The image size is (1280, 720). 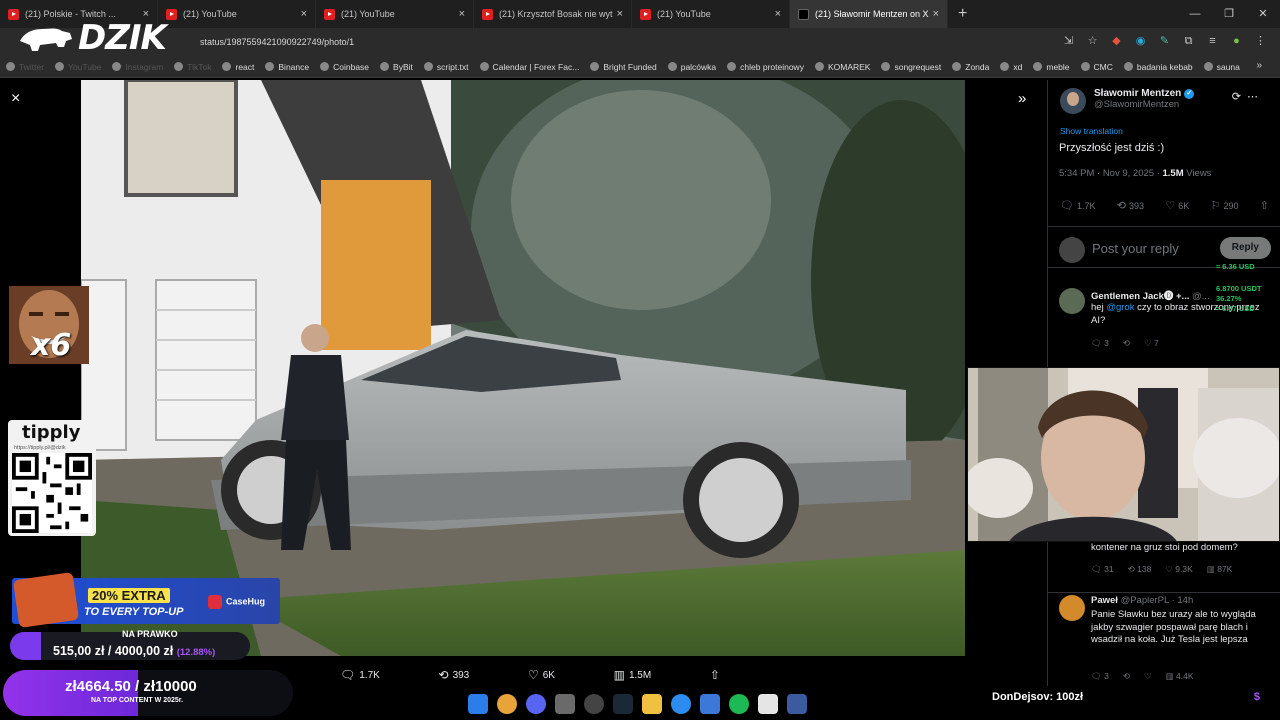 What do you see at coordinates (238, 67) in the screenshot?
I see `bookmark-item: react` at bounding box center [238, 67].